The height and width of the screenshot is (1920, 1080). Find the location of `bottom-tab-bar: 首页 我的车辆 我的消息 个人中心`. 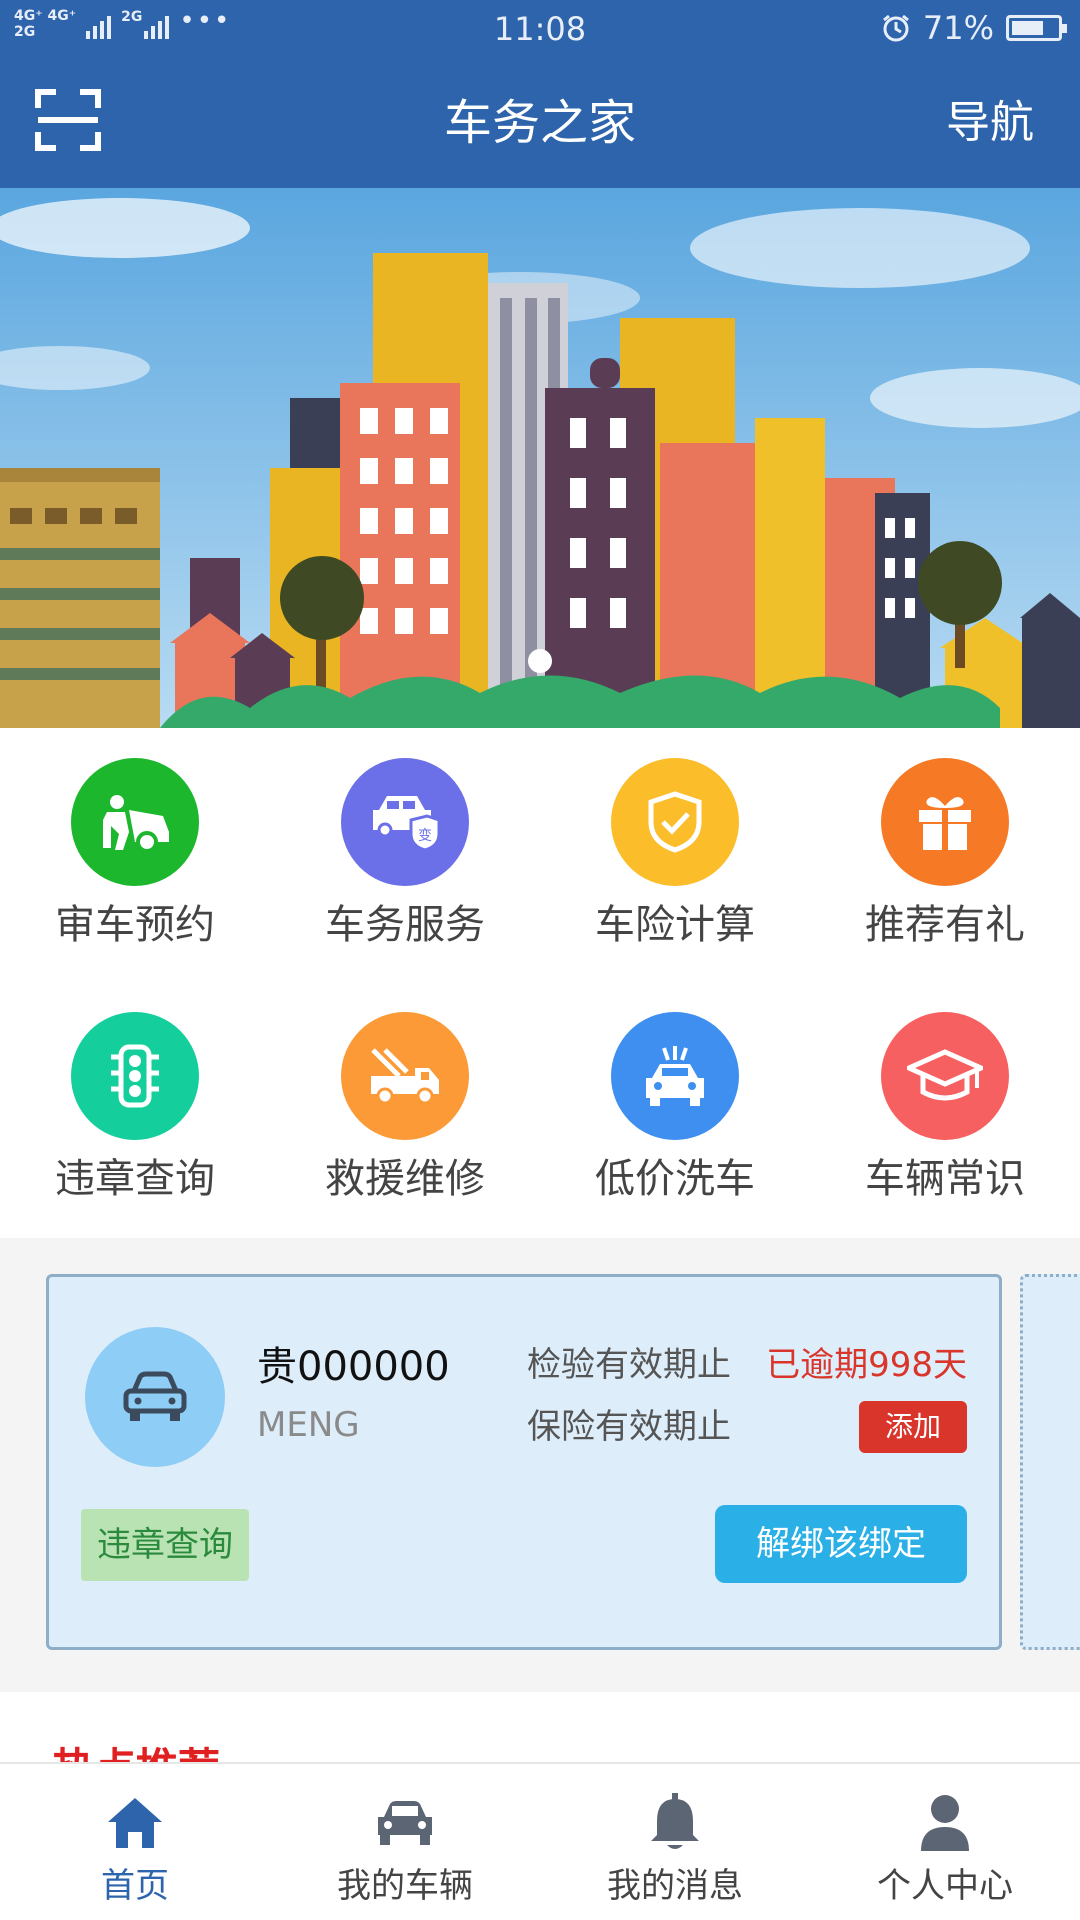

bottom-tab-bar: 首页 我的车辆 我的消息 个人中心 is located at coordinates (540, 1841).